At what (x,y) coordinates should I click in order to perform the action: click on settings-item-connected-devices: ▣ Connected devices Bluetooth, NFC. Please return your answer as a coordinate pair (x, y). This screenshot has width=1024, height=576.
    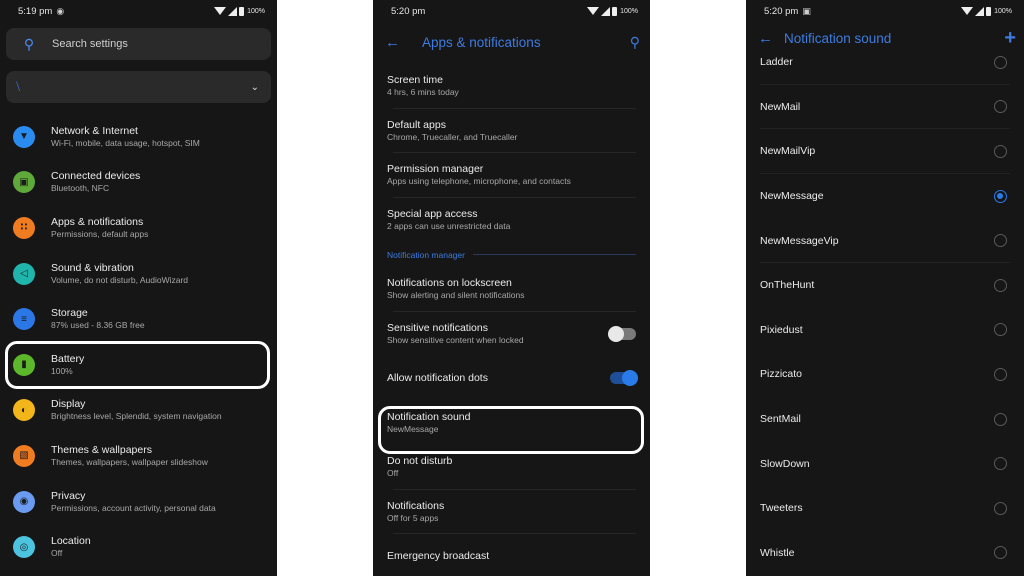
    Looking at the image, I should click on (138, 183).